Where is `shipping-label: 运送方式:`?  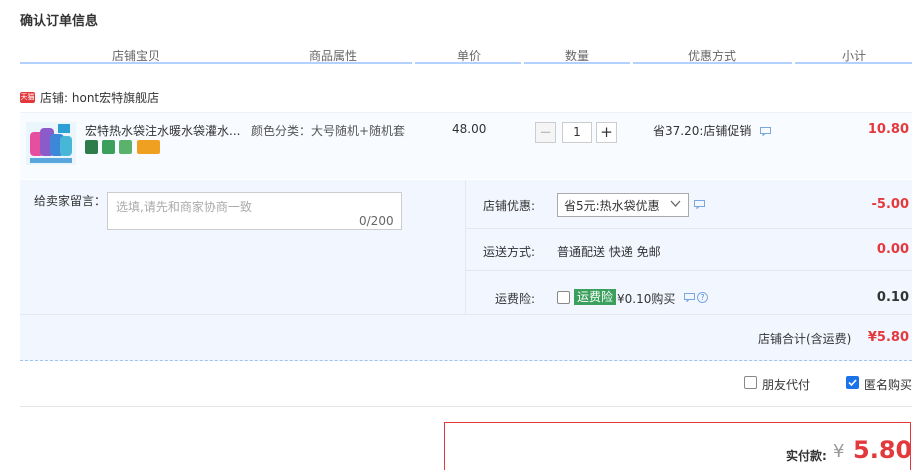 shipping-label: 运送方式: is located at coordinates (509, 252).